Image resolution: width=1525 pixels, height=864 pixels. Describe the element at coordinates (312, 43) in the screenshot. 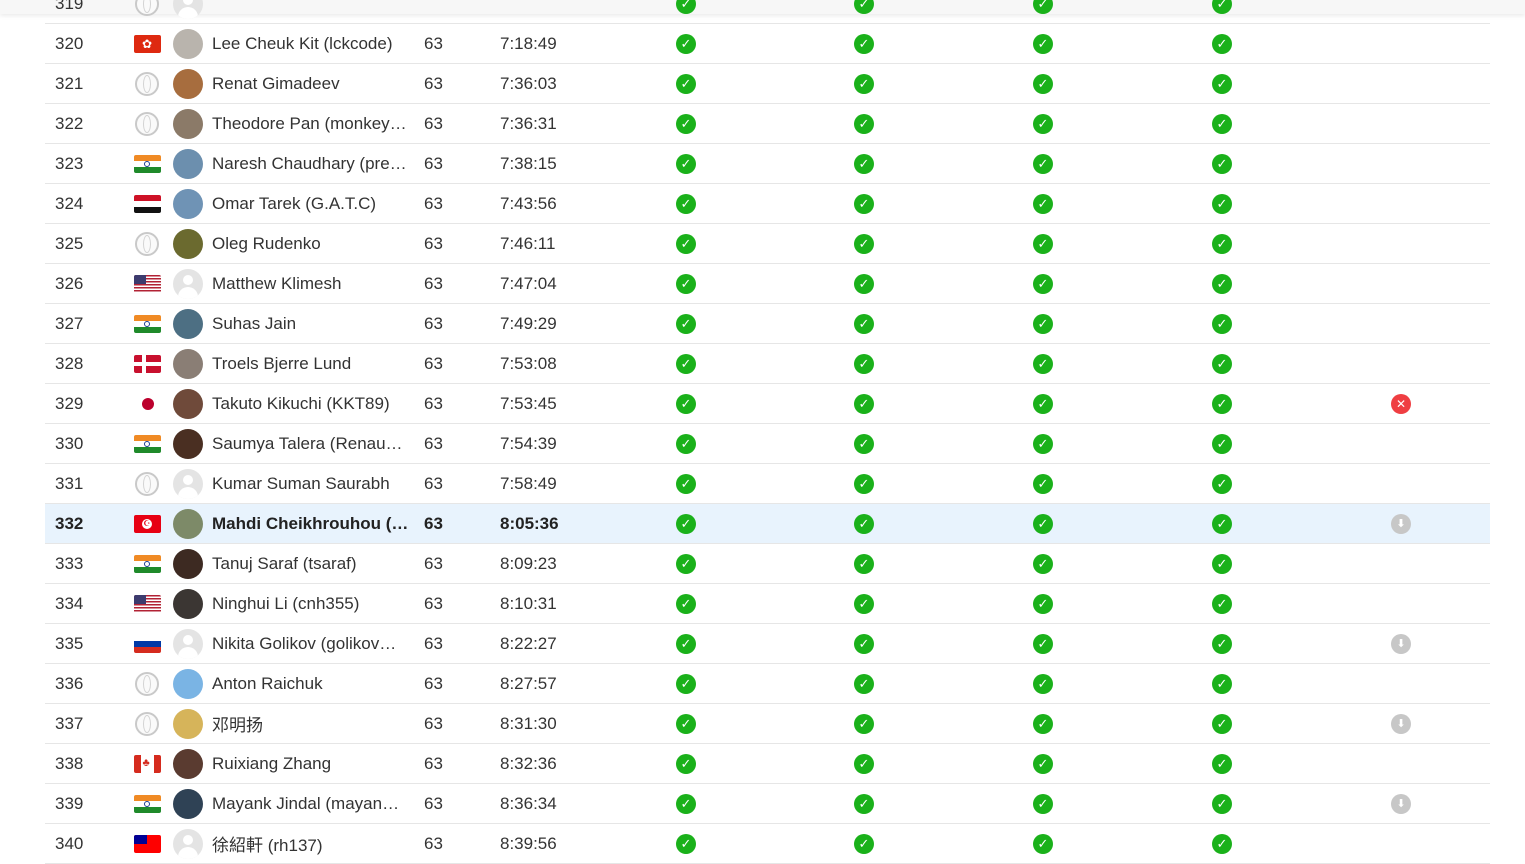

I see `participant-name: Lee Cheuk Kit (lckcode)` at that location.